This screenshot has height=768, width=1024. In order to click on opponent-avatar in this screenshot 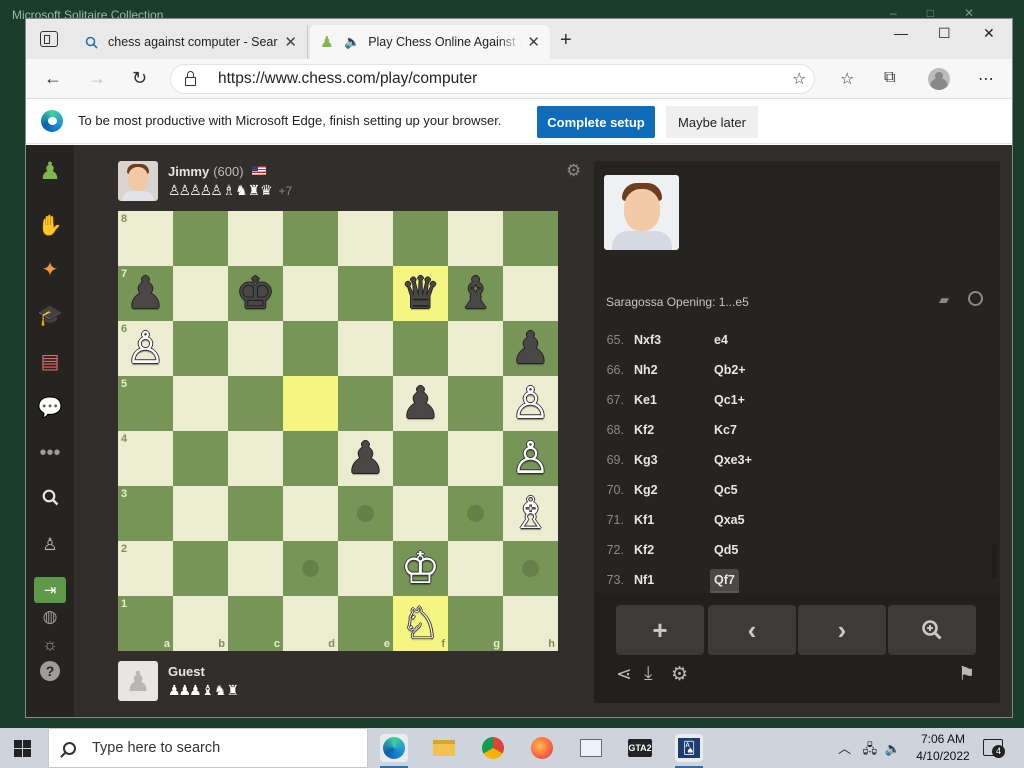, I will do `click(138, 181)`.